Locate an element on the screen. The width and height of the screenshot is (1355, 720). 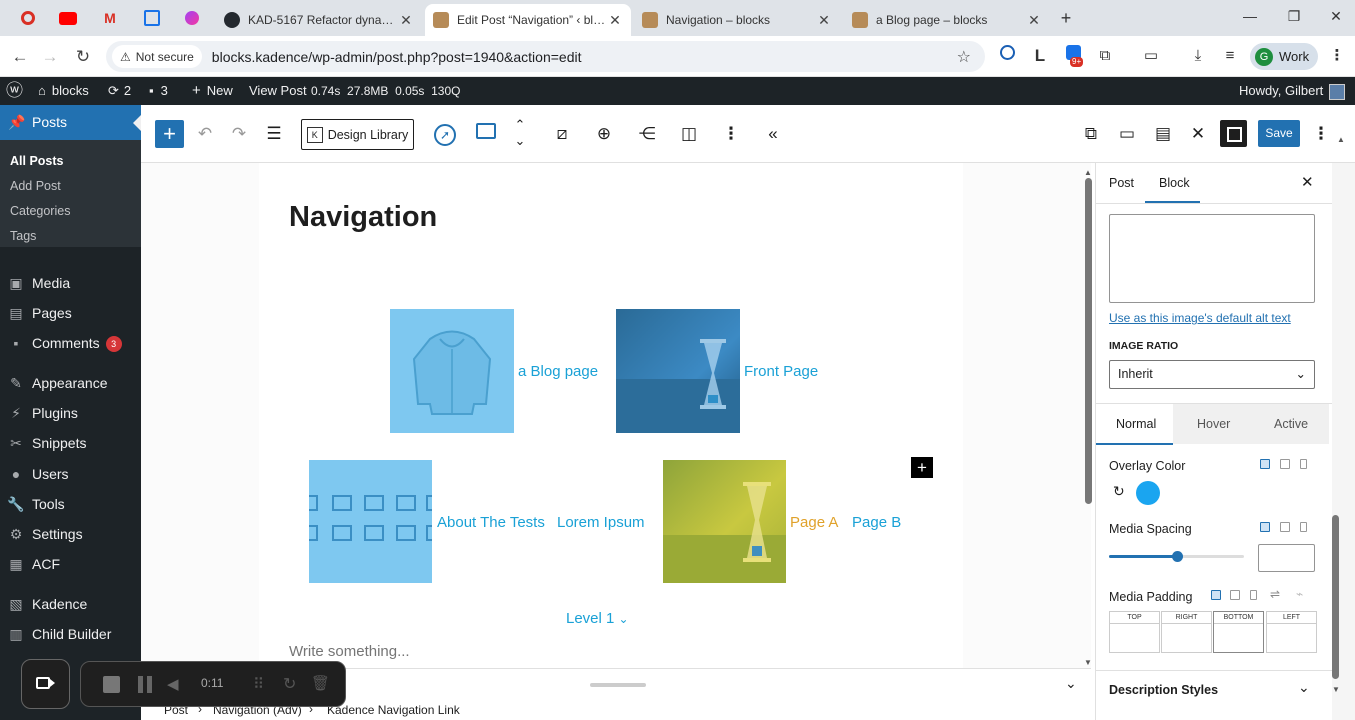
unlink-icon: ⌁ is located at coordinates (1299, 594).